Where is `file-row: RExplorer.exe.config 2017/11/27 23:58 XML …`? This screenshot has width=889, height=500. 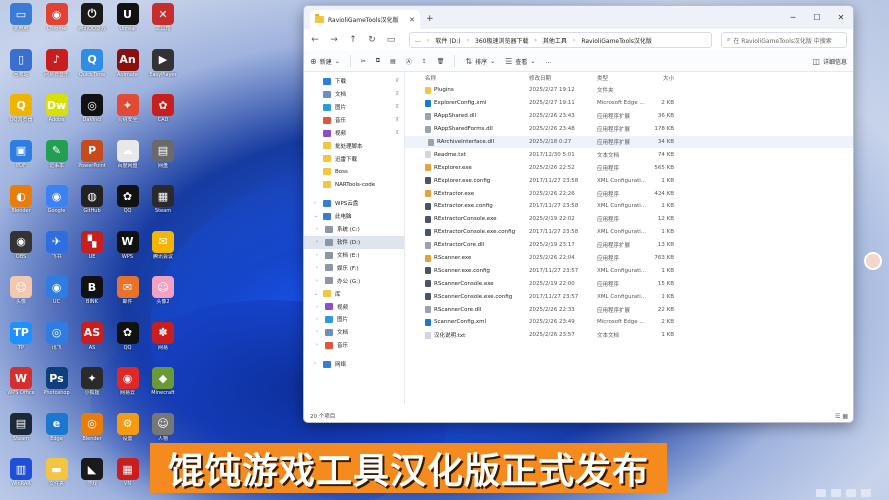 file-row: RExplorer.exe.config 2017/11/27 23:58 XML … is located at coordinates (629, 180).